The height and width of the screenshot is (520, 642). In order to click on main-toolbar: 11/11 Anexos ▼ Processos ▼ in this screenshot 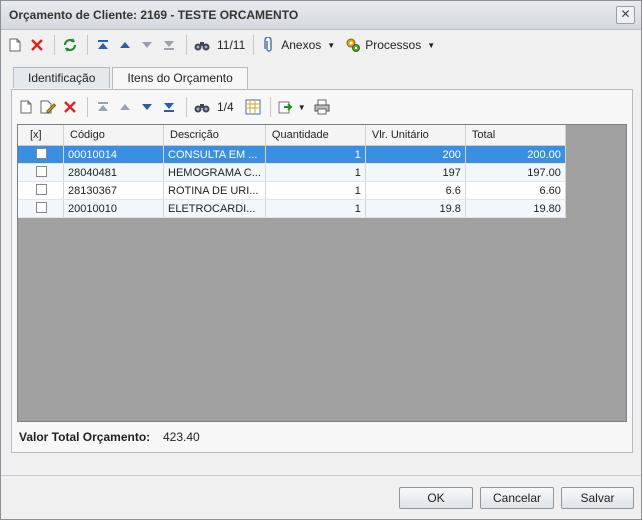, I will do `click(224, 45)`.